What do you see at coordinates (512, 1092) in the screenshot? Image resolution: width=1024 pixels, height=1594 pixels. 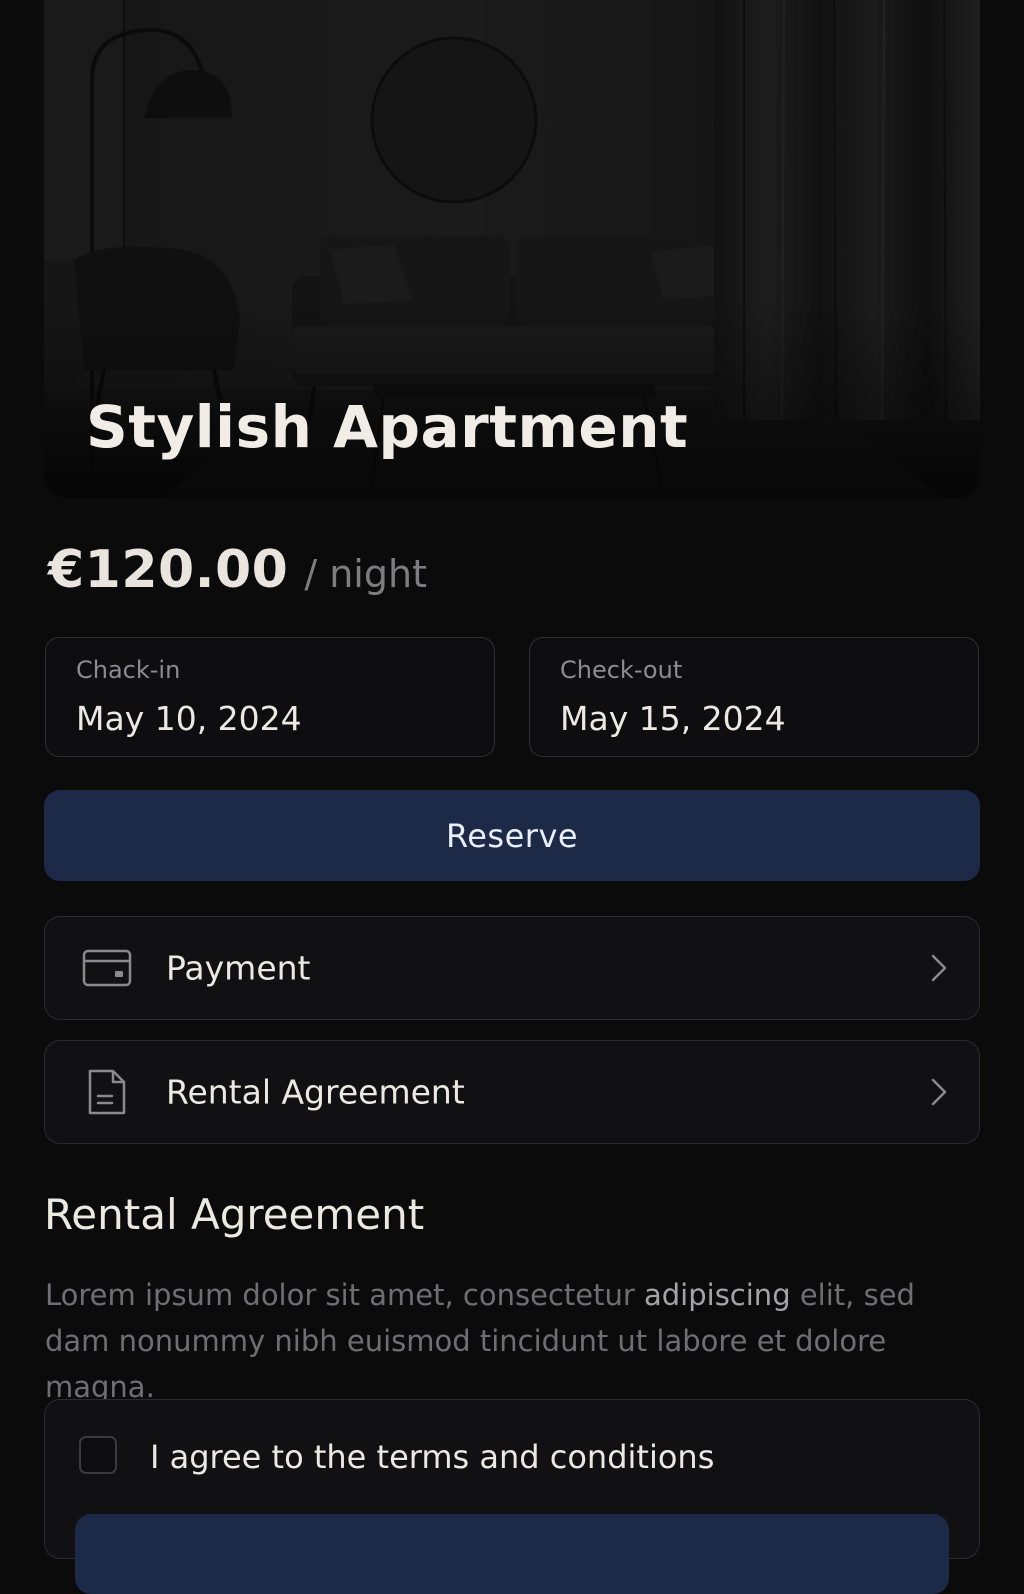 I see `menu-item-rental-agreement: Rental Agreement` at bounding box center [512, 1092].